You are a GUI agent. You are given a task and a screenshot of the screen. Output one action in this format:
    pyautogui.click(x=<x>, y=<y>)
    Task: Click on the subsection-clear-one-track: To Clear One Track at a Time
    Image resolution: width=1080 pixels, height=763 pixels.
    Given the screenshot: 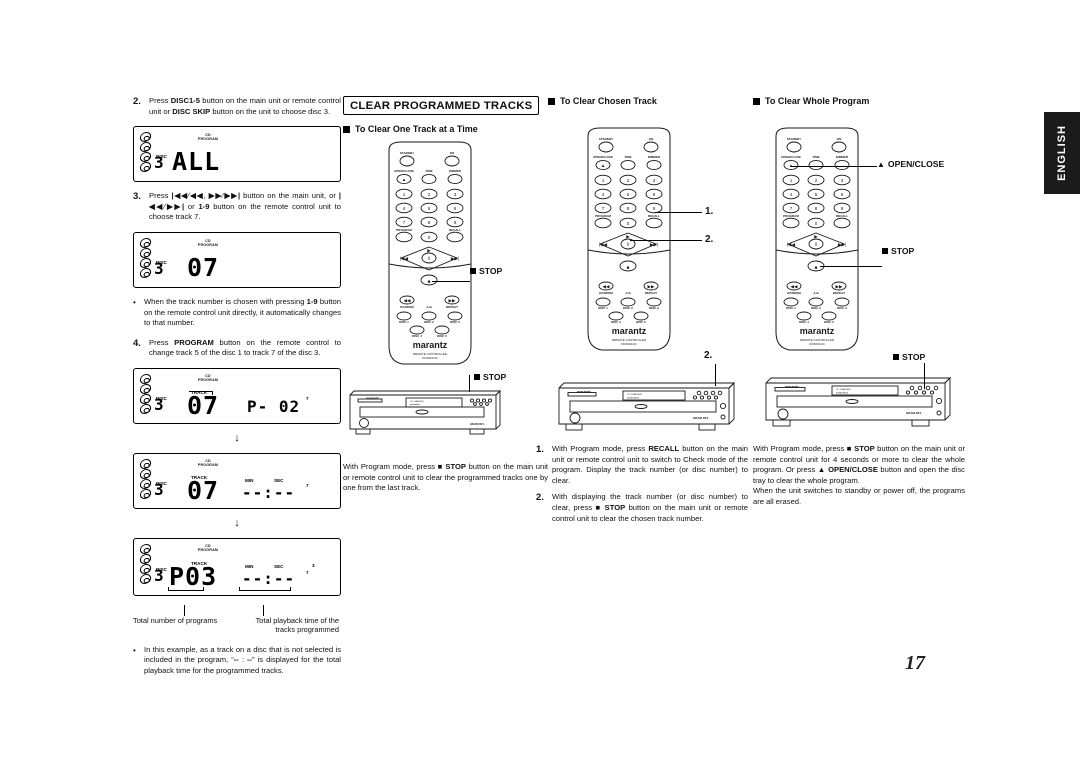 What is the action you would take?
    pyautogui.click(x=445, y=129)
    